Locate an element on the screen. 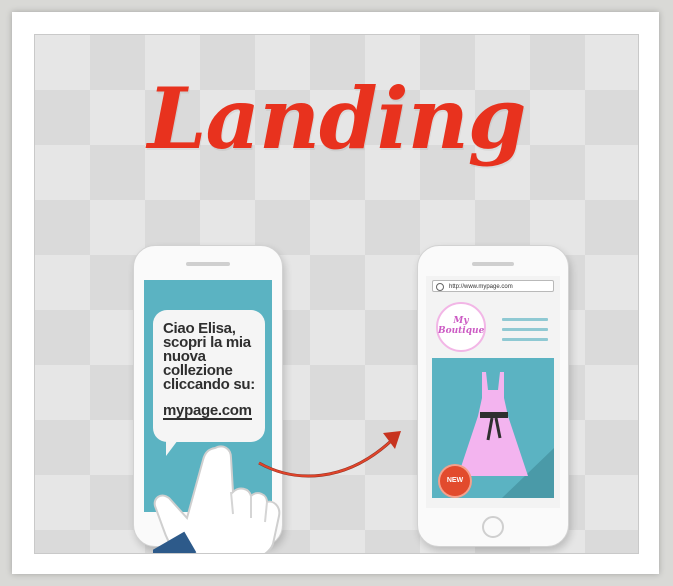 This screenshot has width=673, height=586. browser-url-bar: http://www.mypage.com is located at coordinates (493, 286).